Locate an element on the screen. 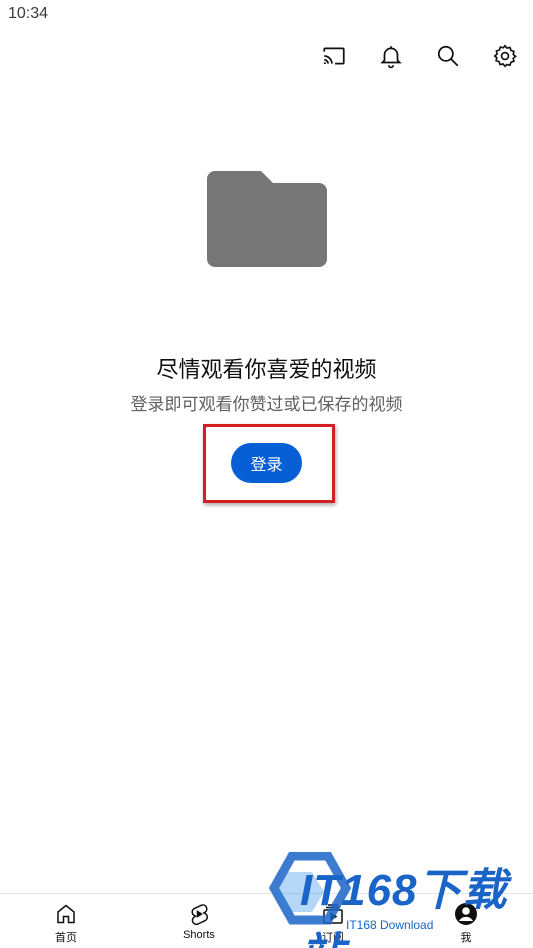 This screenshot has height=948, width=533. search-button is located at coordinates (448, 56).